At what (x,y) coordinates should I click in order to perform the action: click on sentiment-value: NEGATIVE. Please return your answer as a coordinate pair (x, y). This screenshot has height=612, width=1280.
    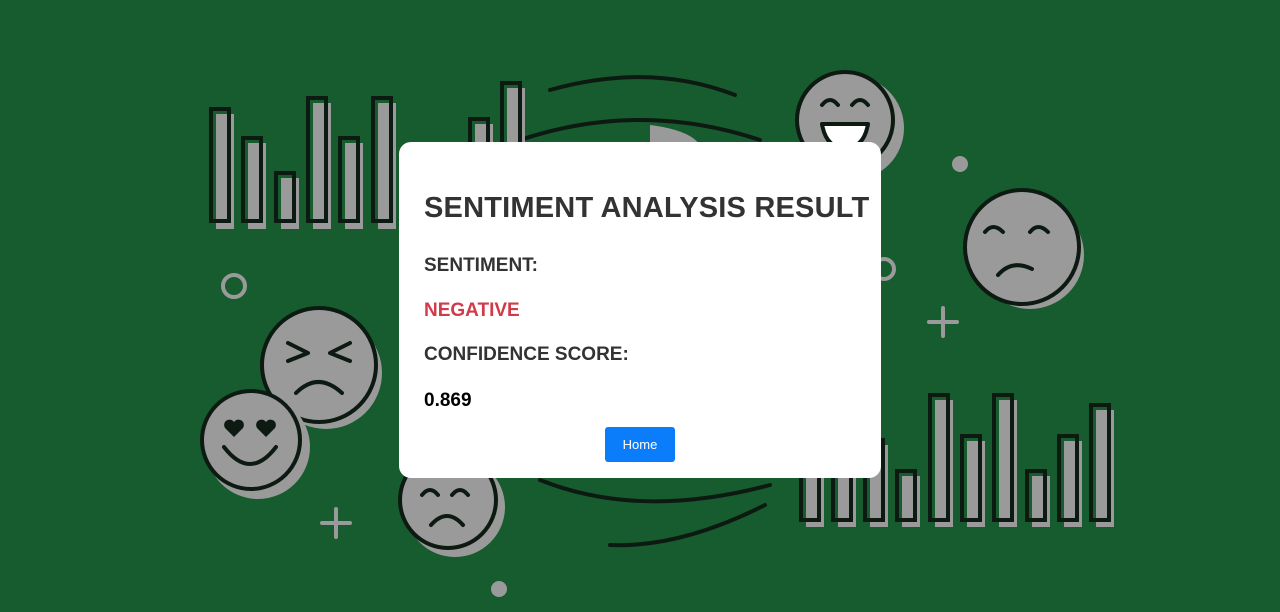
    Looking at the image, I should click on (472, 310).